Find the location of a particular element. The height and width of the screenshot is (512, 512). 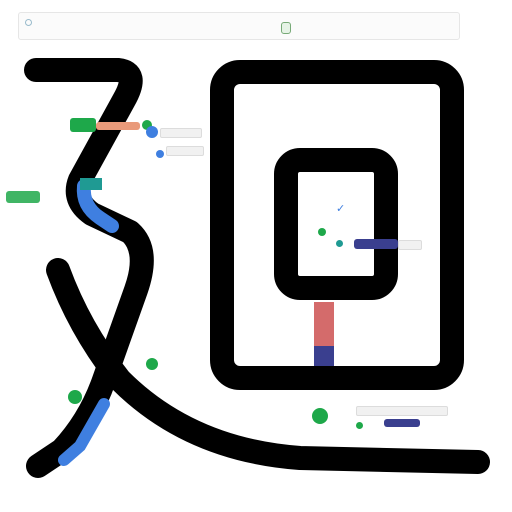

node-strip is located at coordinates (118, 126).